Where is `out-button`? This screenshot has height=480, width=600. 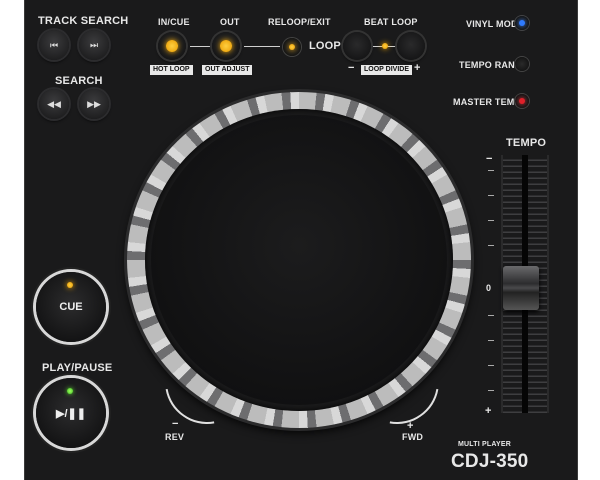
out-button is located at coordinates (226, 46).